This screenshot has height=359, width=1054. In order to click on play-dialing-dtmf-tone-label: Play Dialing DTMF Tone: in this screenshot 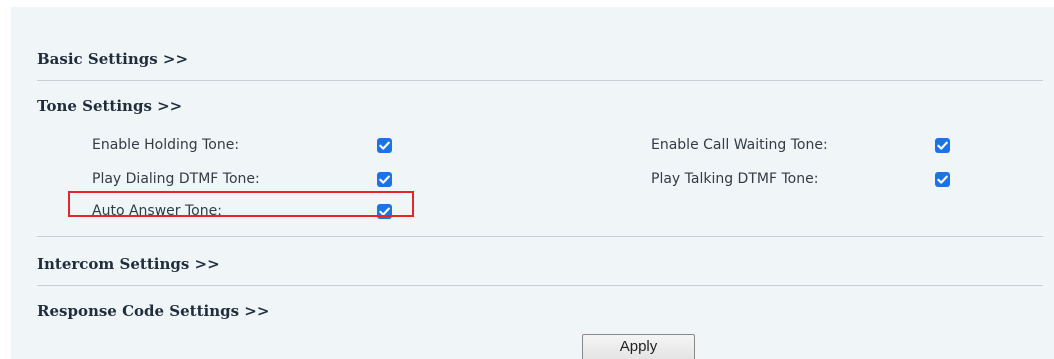, I will do `click(176, 179)`.